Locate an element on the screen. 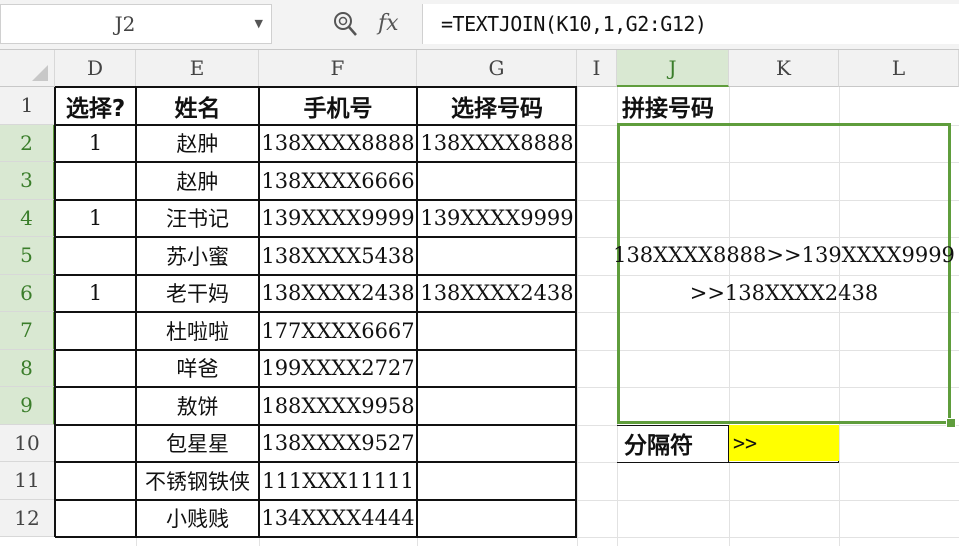 This screenshot has width=959, height=546. cell-name: 小贱贱 is located at coordinates (197, 519).